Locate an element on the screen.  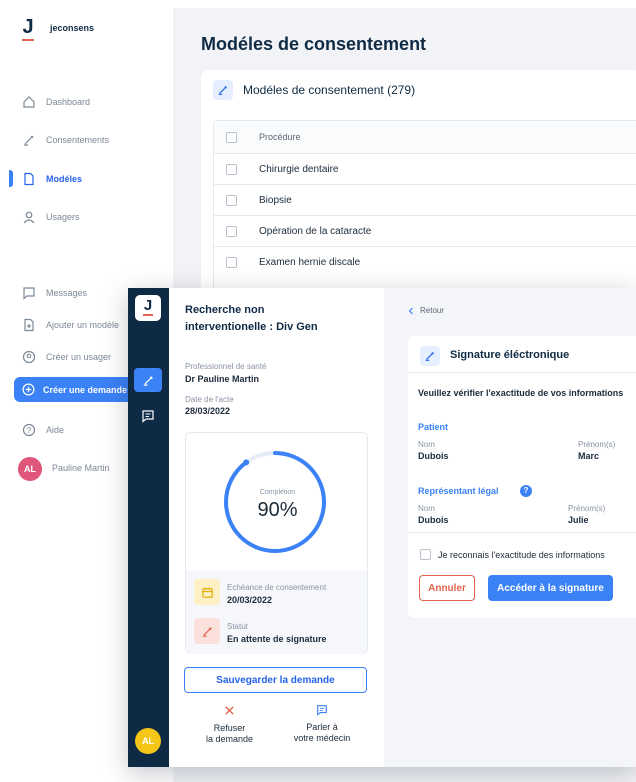
back-link: Retour is located at coordinates (426, 310).